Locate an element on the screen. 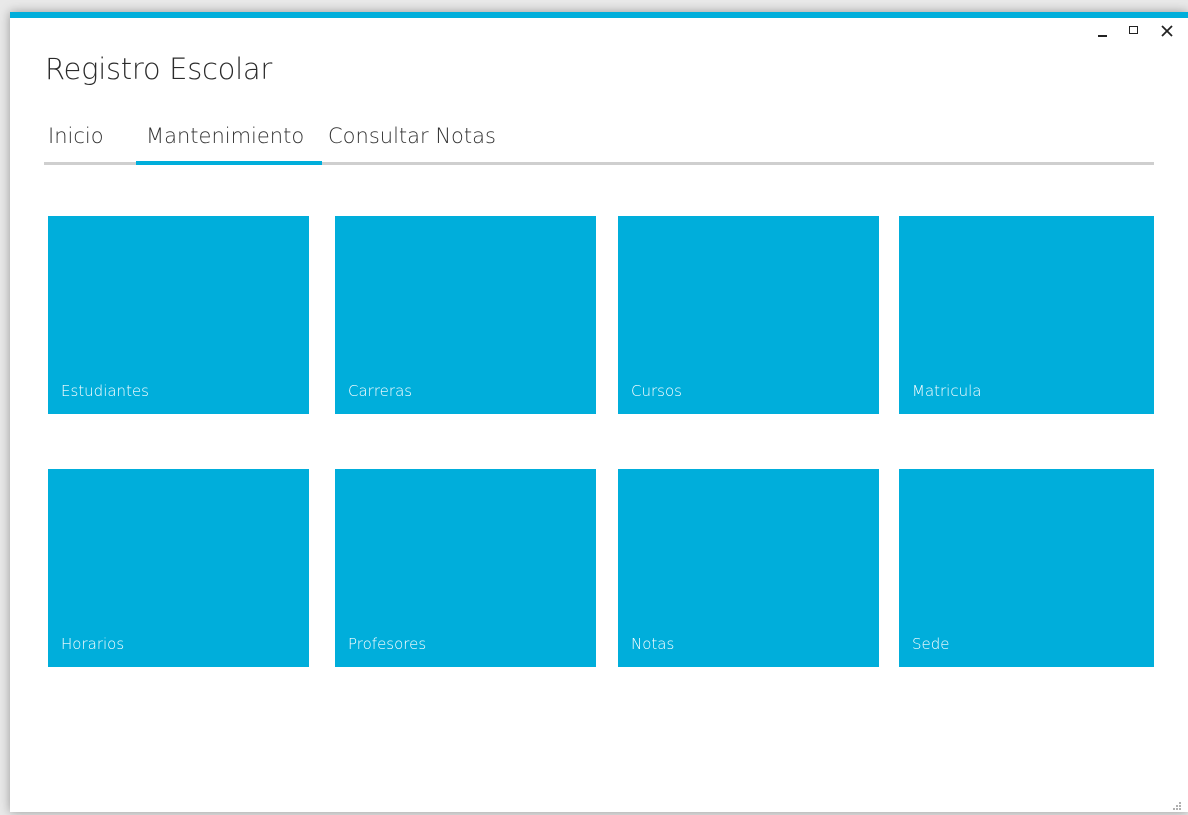  tab-inicio: Inicio is located at coordinates (90, 138).